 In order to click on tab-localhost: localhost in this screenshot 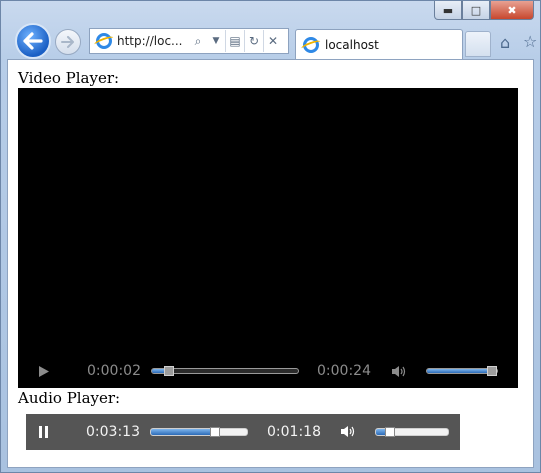, I will do `click(379, 44)`.